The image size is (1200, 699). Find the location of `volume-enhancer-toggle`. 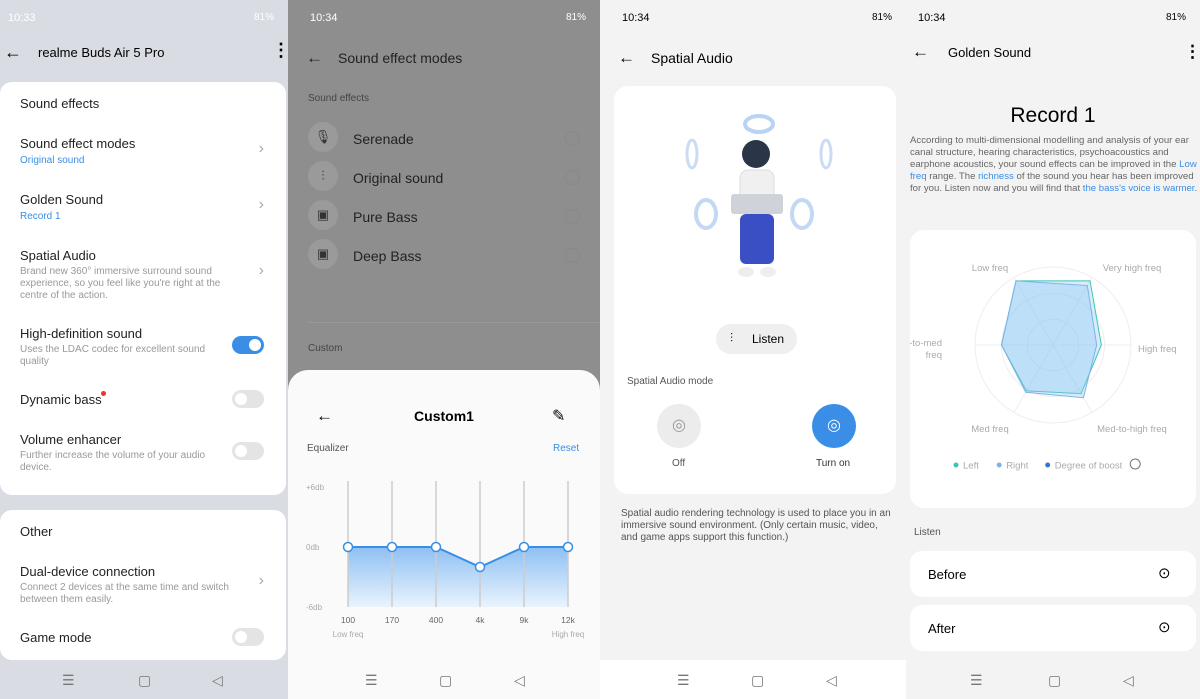

volume-enhancer-toggle is located at coordinates (248, 451).